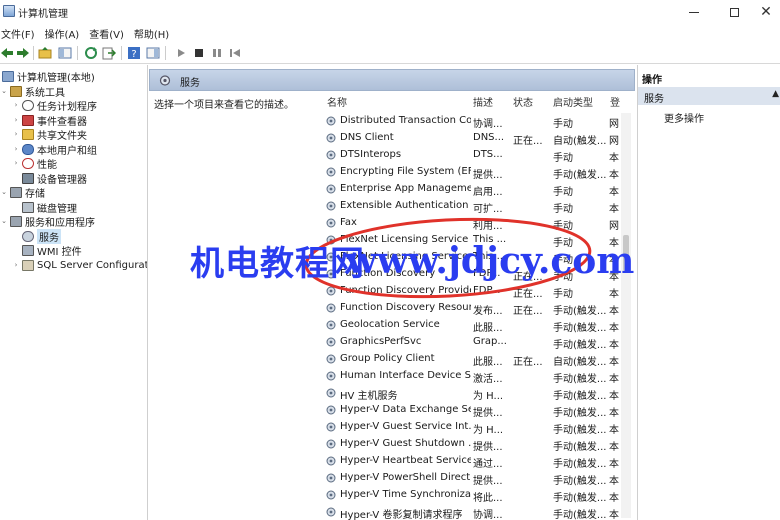 This screenshot has height=520, width=780. What do you see at coordinates (472, 461) in the screenshot?
I see `service-row: Hyper-V Heartbeat Service 通过... 手动(触发... 本` at bounding box center [472, 461].